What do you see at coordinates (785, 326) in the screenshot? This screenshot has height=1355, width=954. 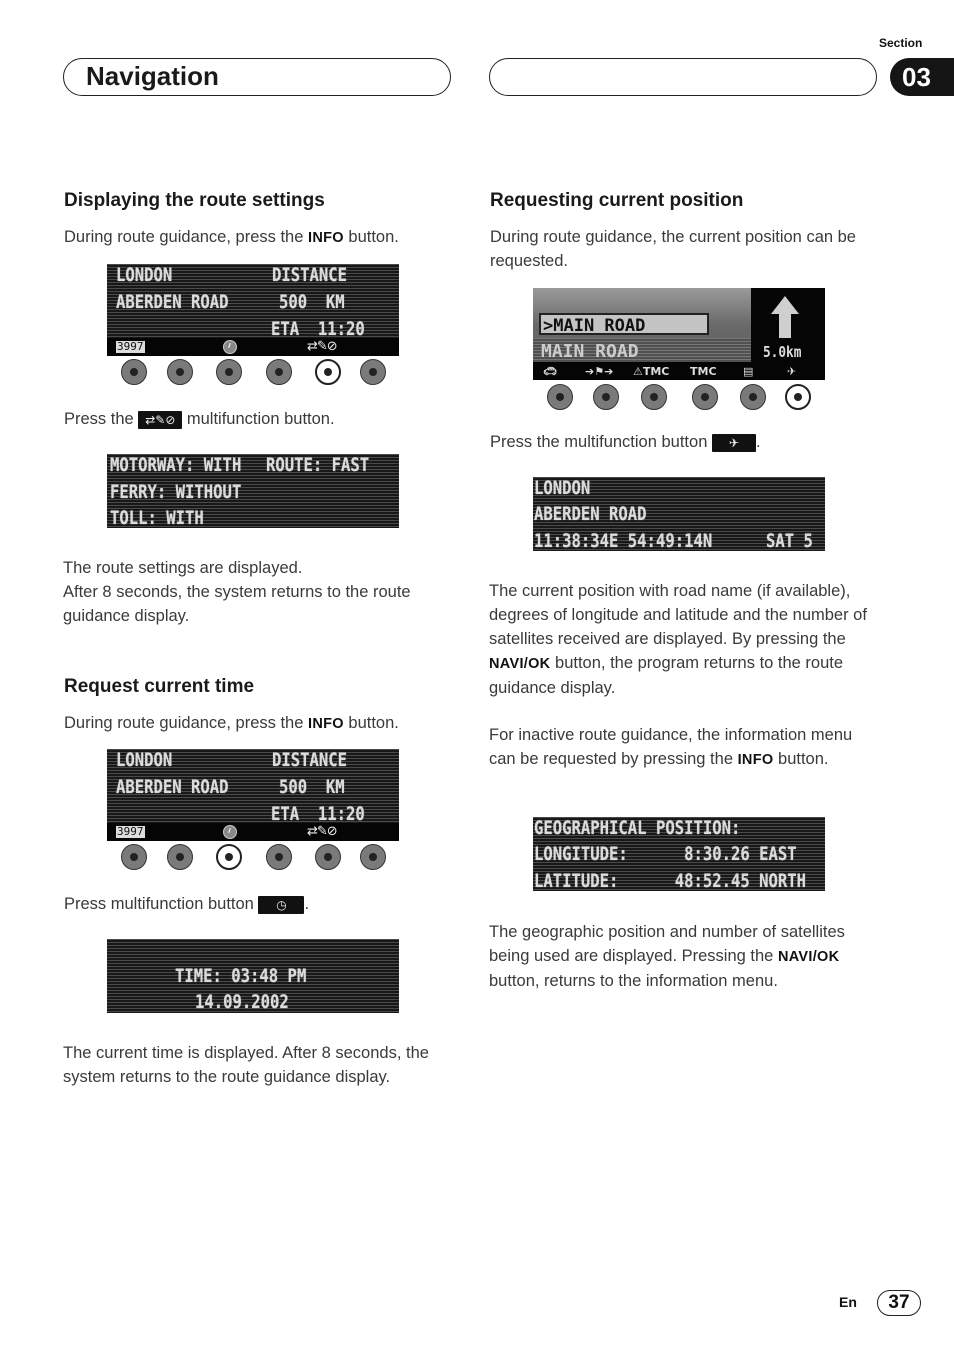 I see `straight-arrow-stem` at bounding box center [785, 326].